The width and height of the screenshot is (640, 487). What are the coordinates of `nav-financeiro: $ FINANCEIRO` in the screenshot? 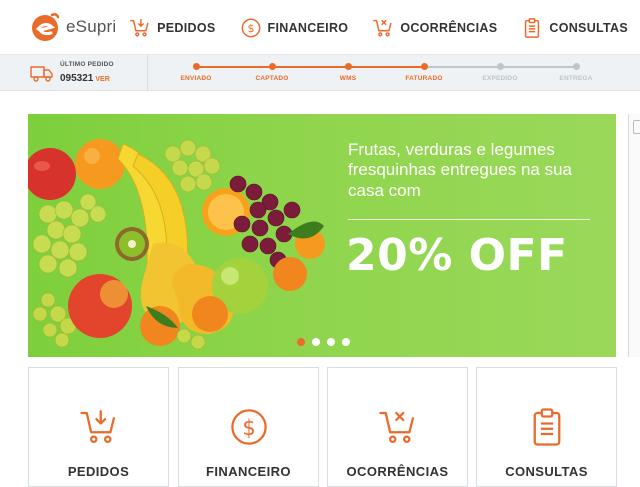 It's located at (294, 27).